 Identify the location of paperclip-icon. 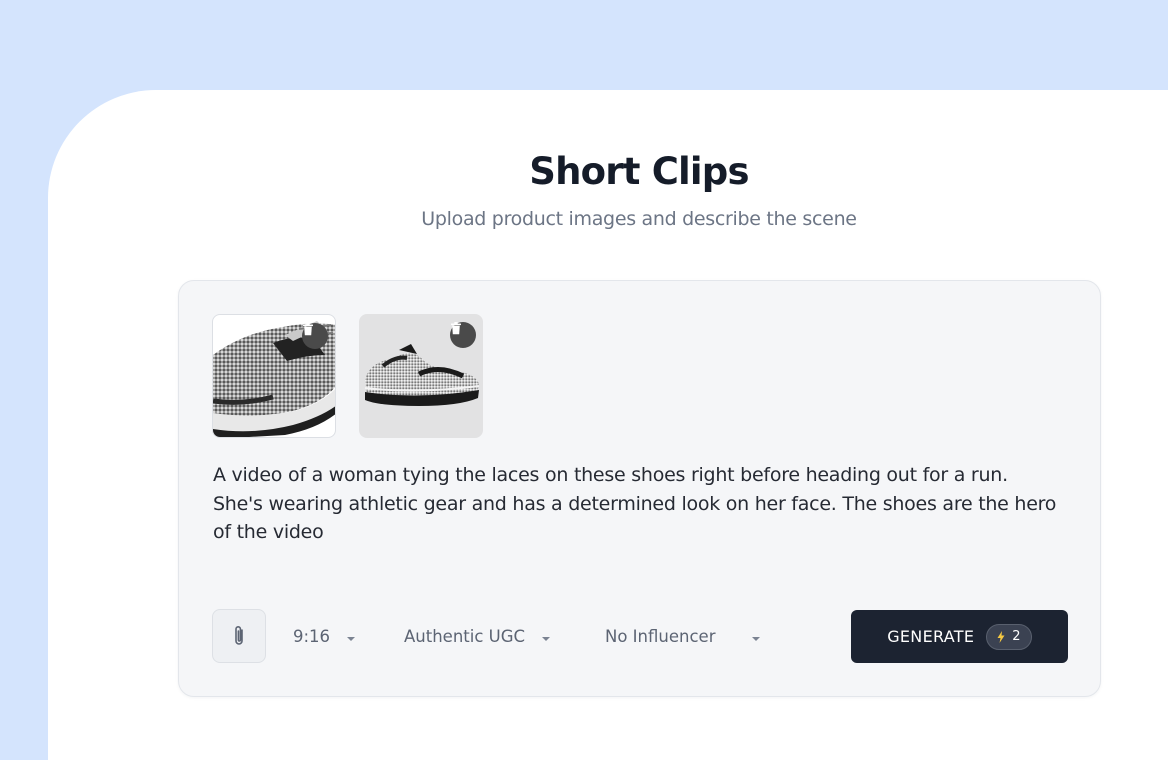
(239, 635).